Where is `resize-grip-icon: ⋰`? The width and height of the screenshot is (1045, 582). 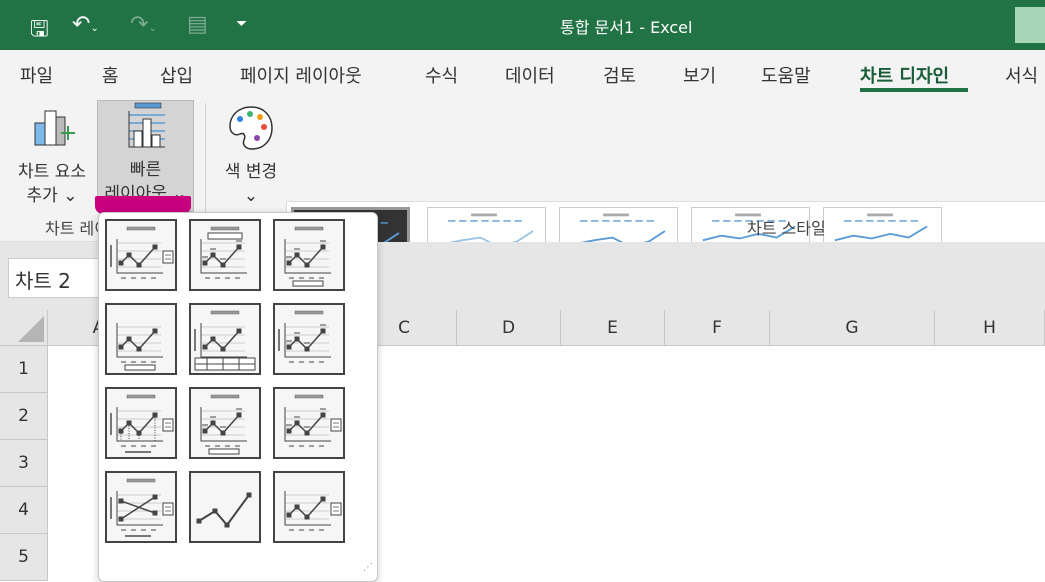
resize-grip-icon: ⋰ is located at coordinates (368, 567).